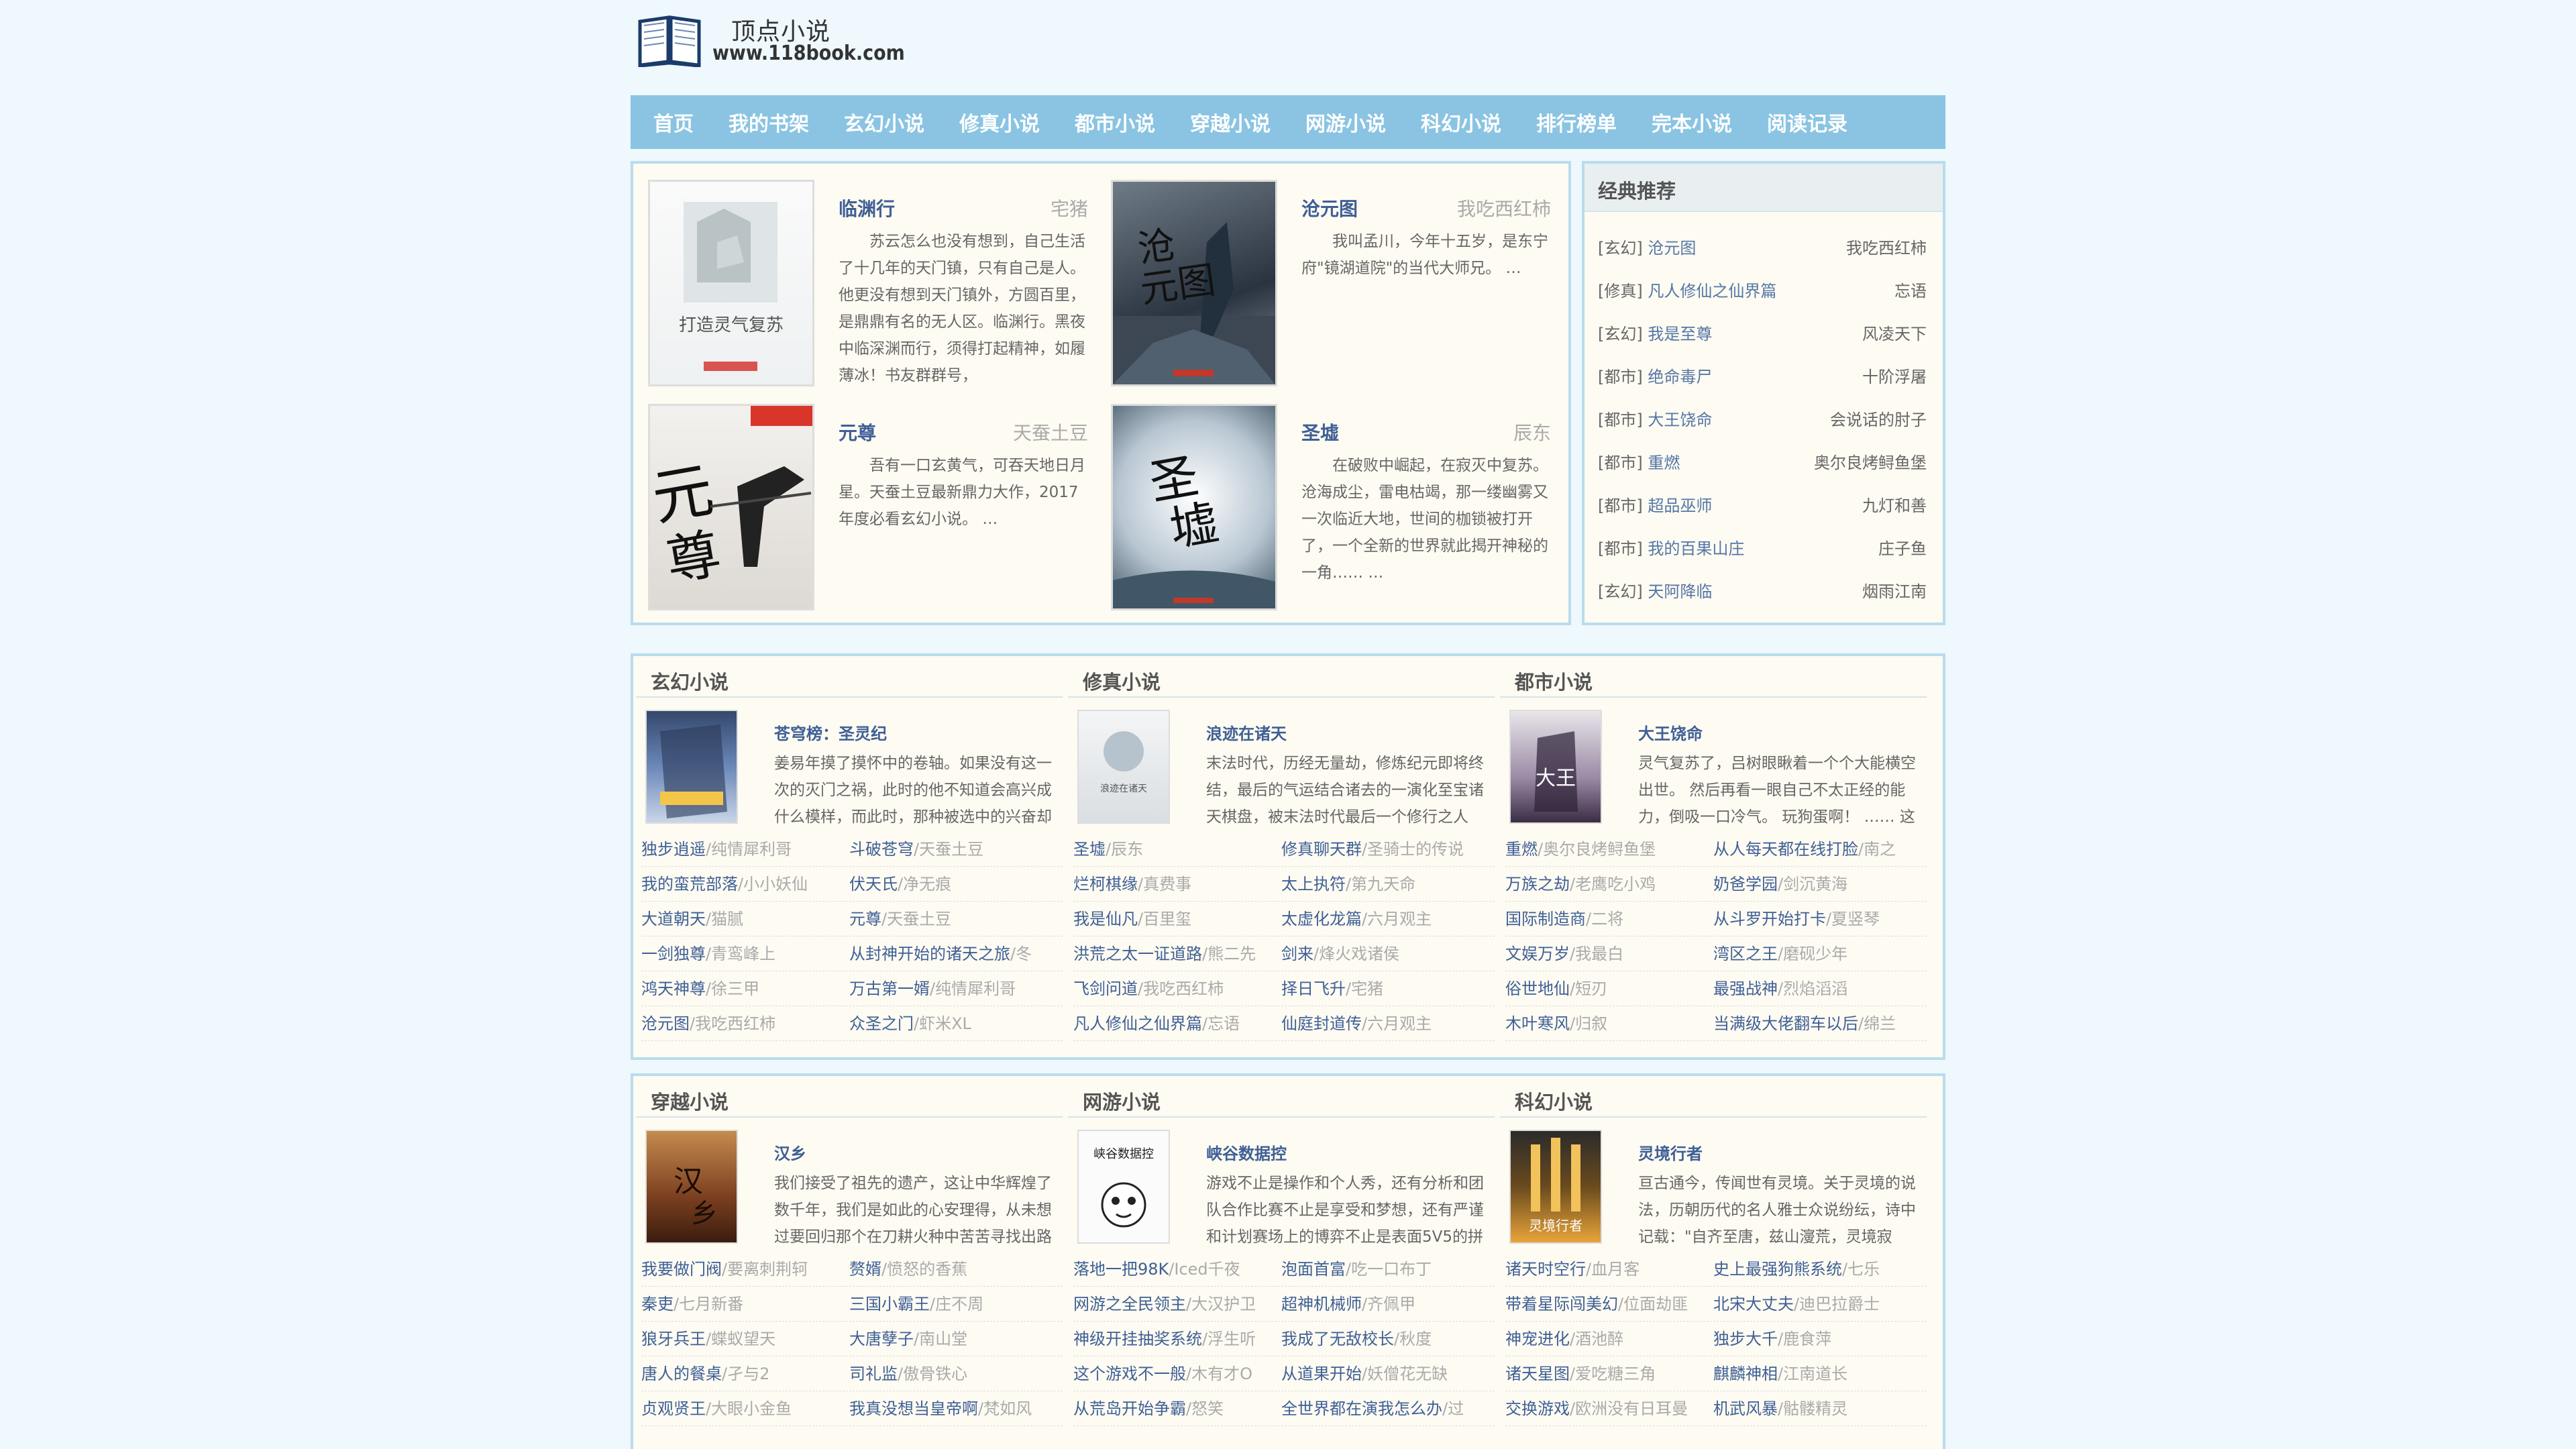 This screenshot has height=1449, width=2576. What do you see at coordinates (1555, 1187) in the screenshot?
I see `book-cover: 灵境行者` at bounding box center [1555, 1187].